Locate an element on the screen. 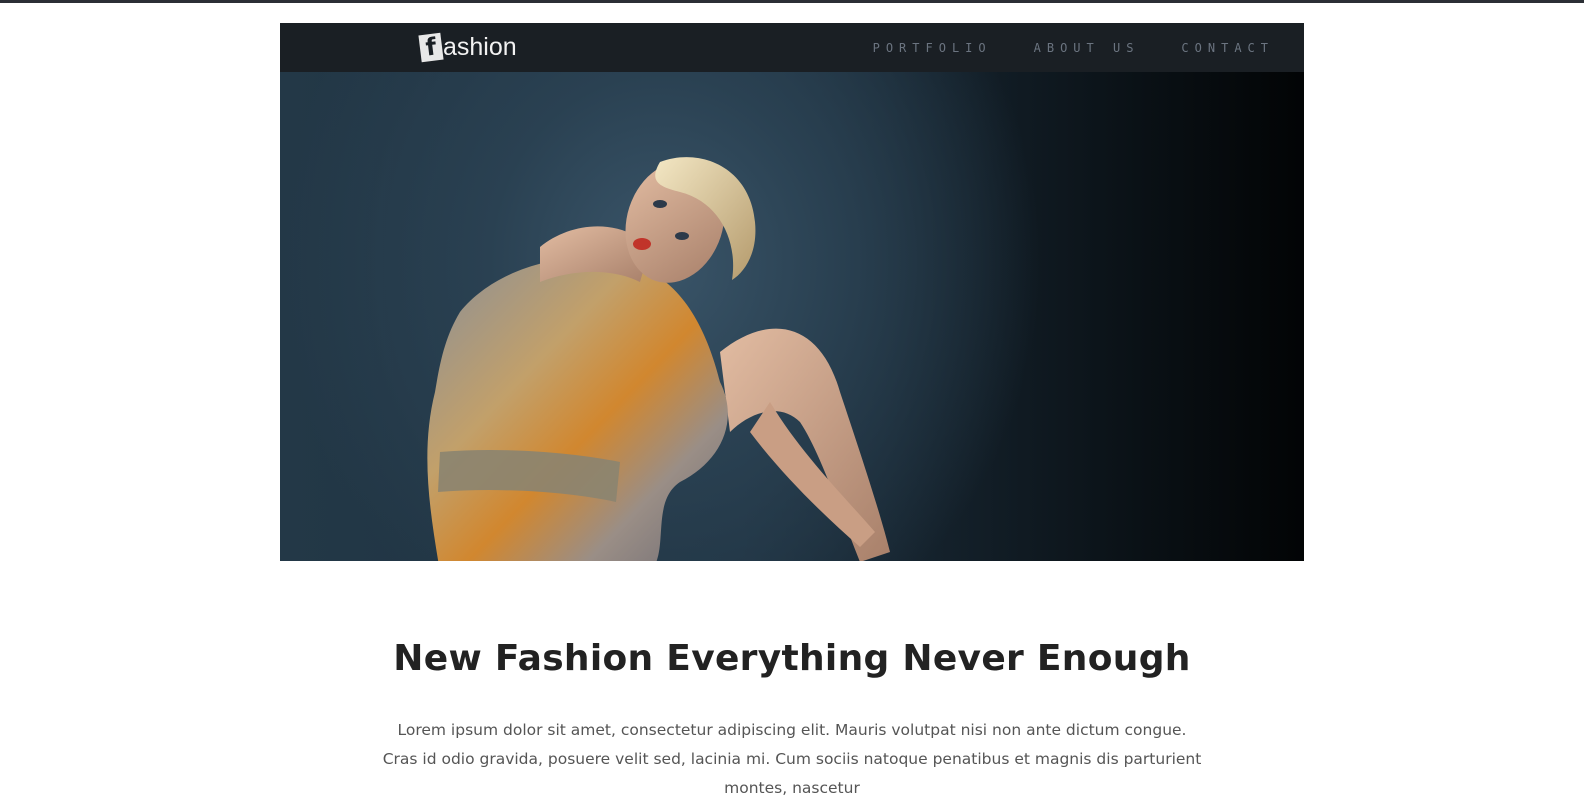  nav-link-contact: CONTACT is located at coordinates (1227, 48).